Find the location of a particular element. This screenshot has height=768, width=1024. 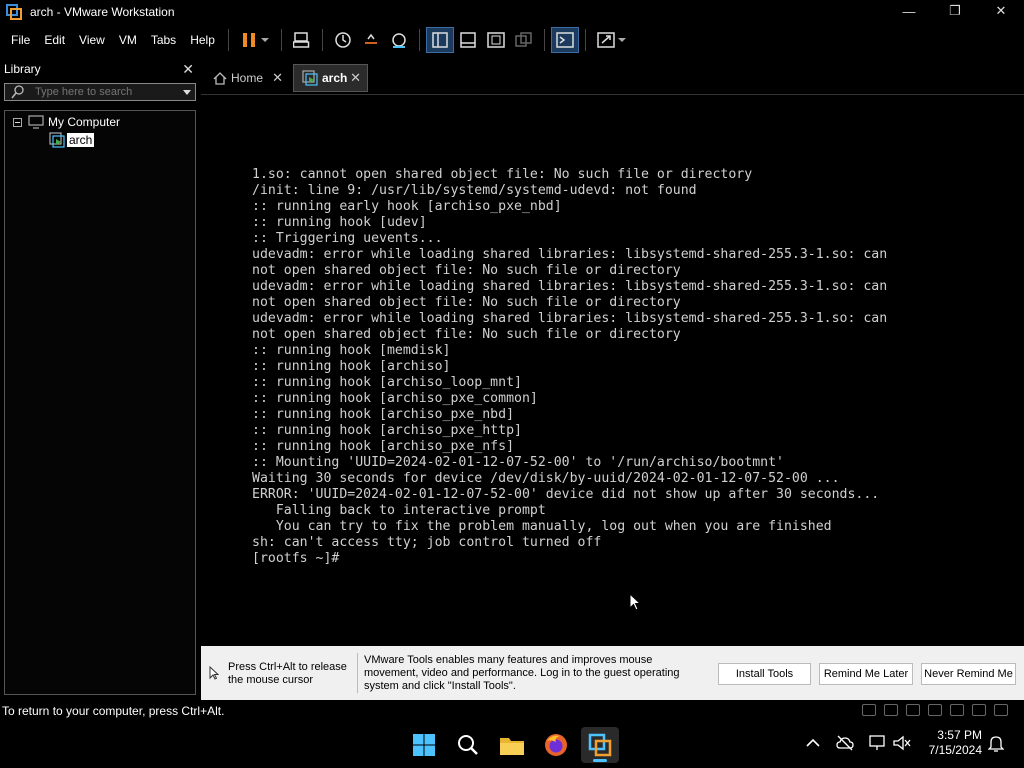

vmware-icon is located at coordinates (600, 745).